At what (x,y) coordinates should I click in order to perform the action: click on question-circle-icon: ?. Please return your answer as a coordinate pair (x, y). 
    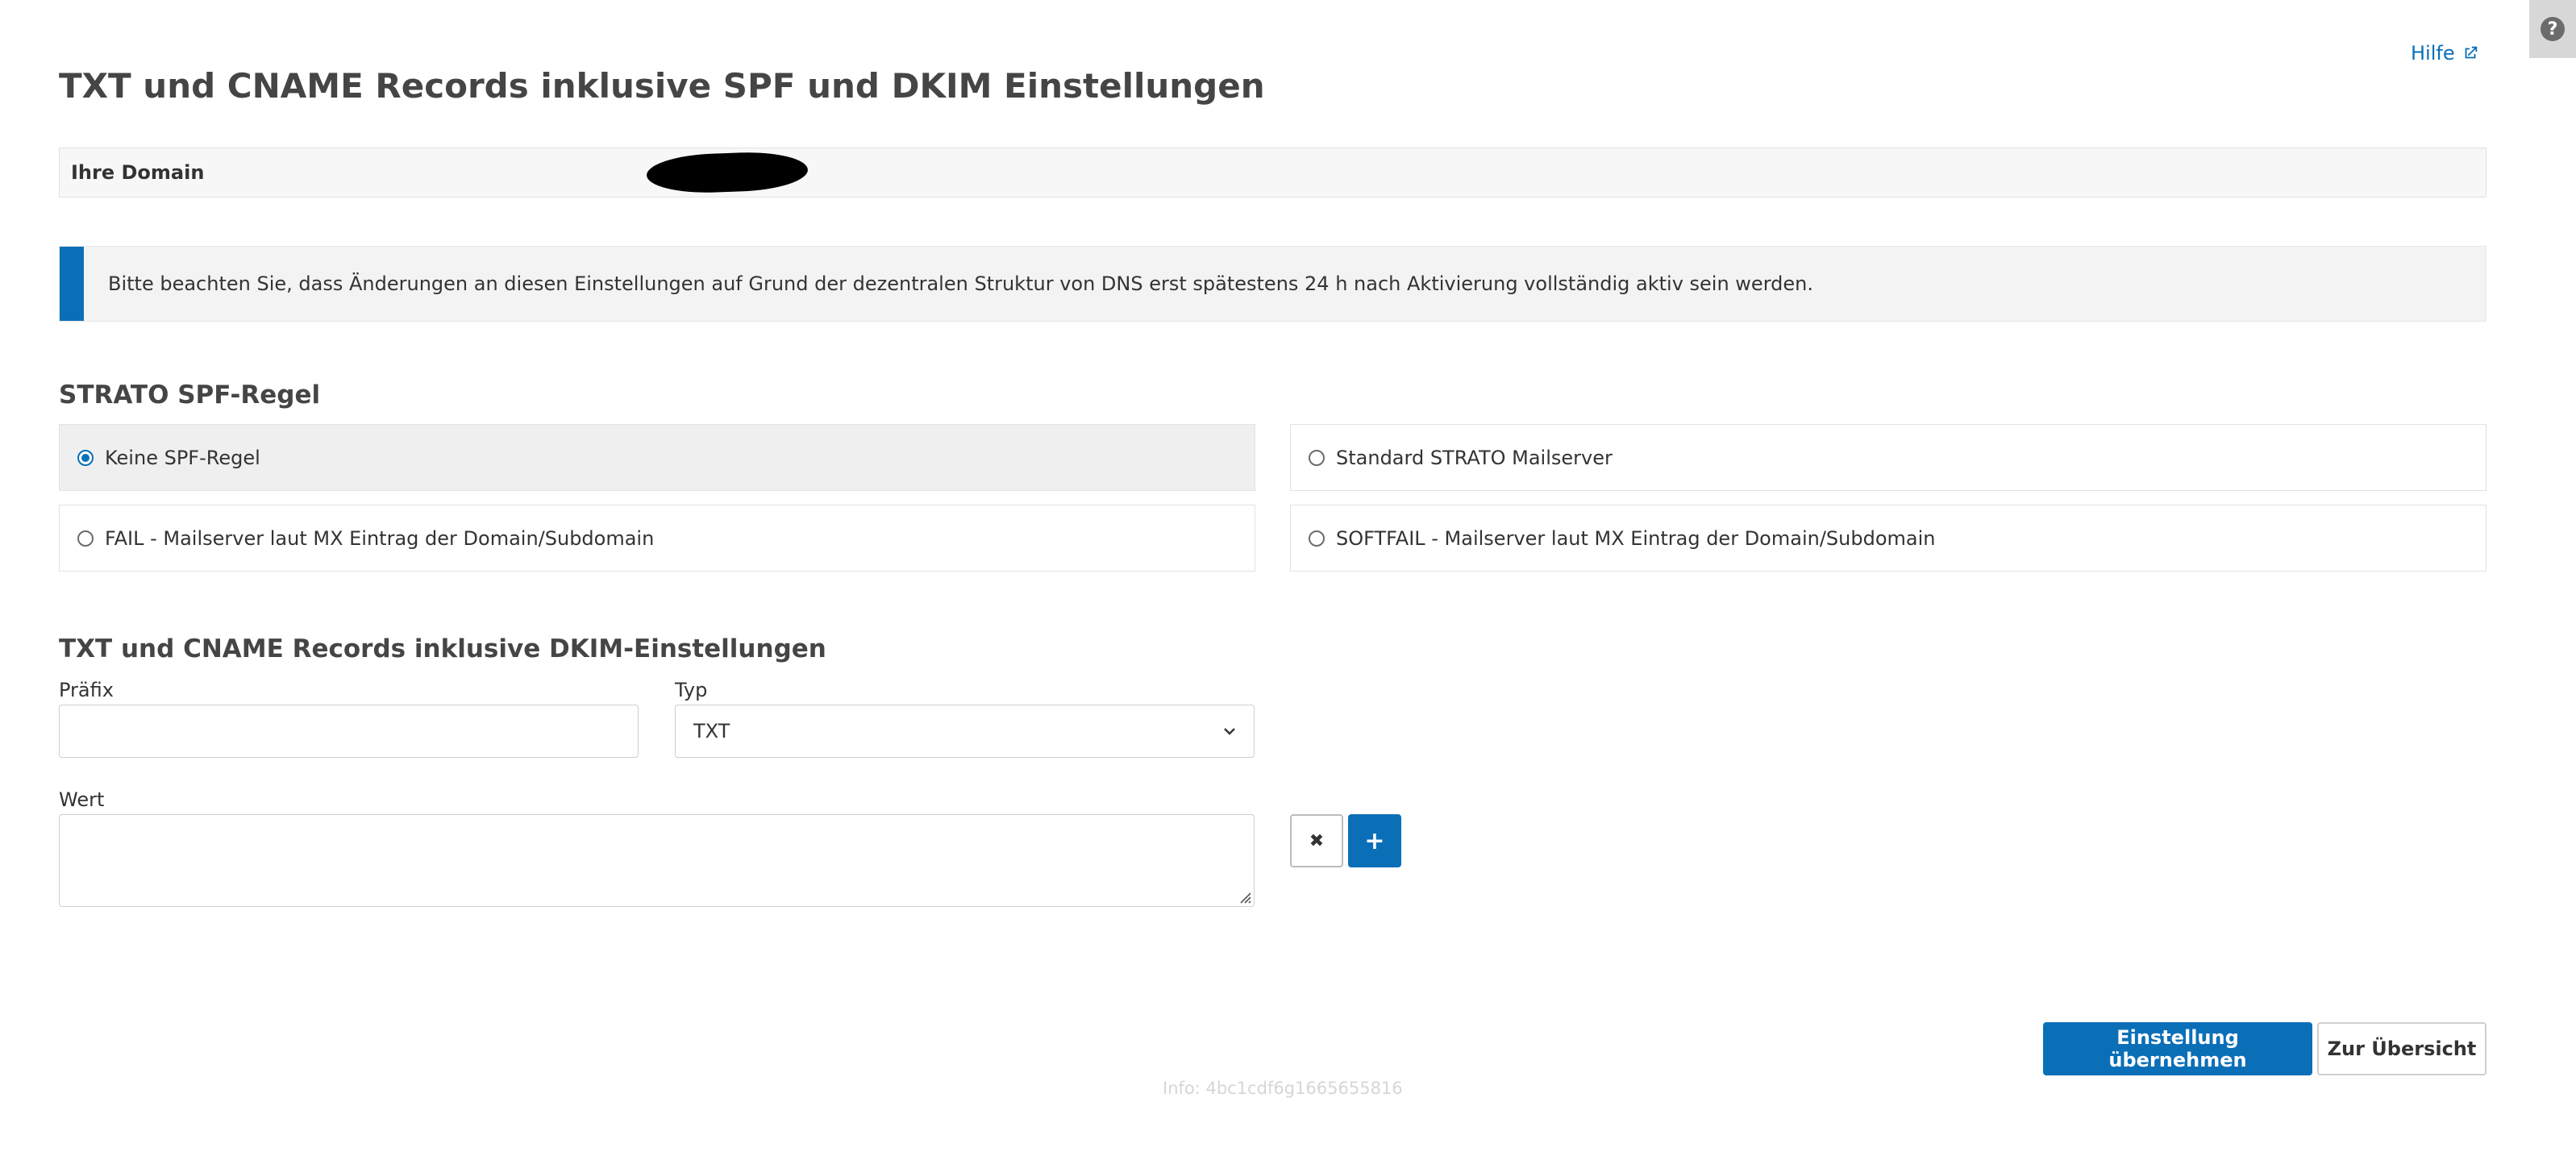
    Looking at the image, I should click on (2553, 29).